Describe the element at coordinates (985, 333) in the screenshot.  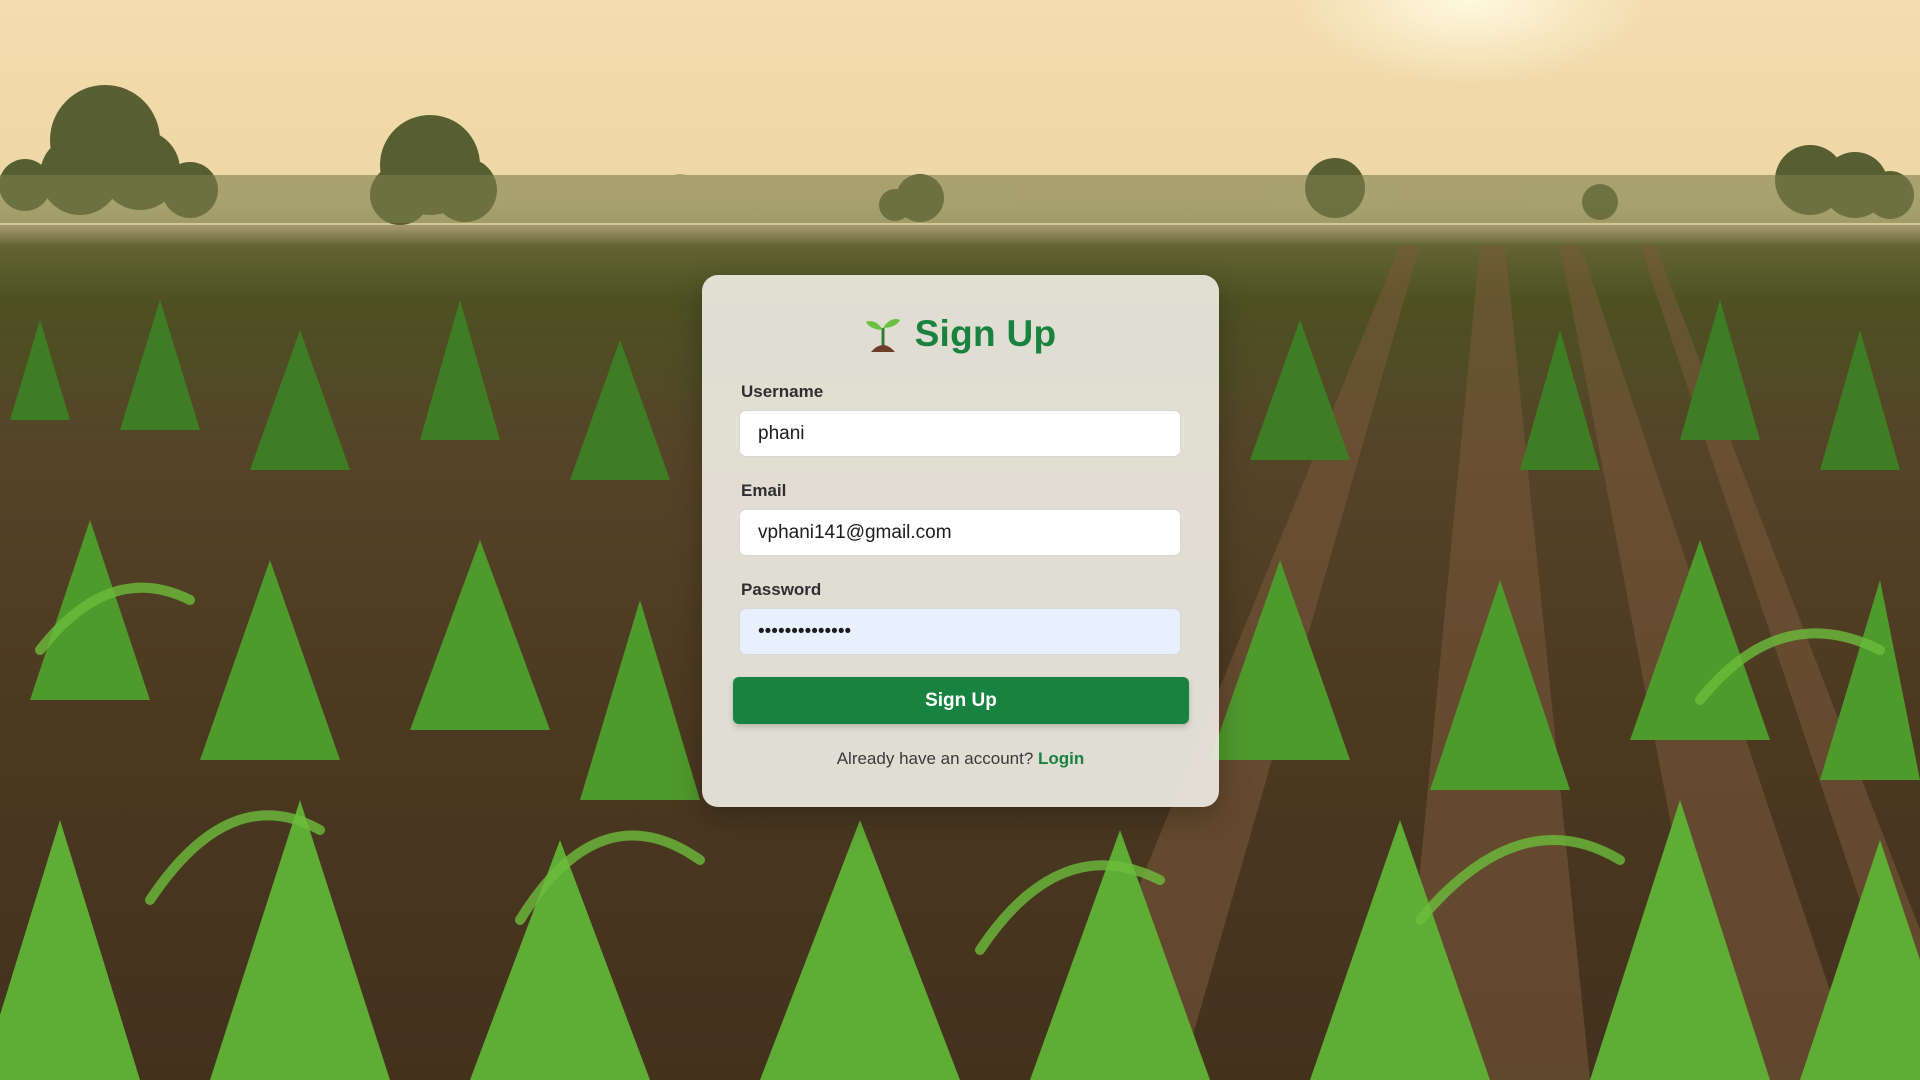
I see `page-title: Sign Up` at that location.